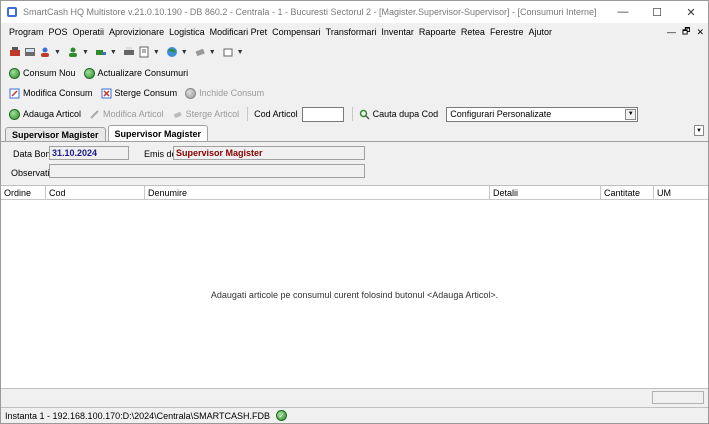  Describe the element at coordinates (143, 73) in the screenshot. I see `actualizare-label: Actualizare Consumuri` at that location.